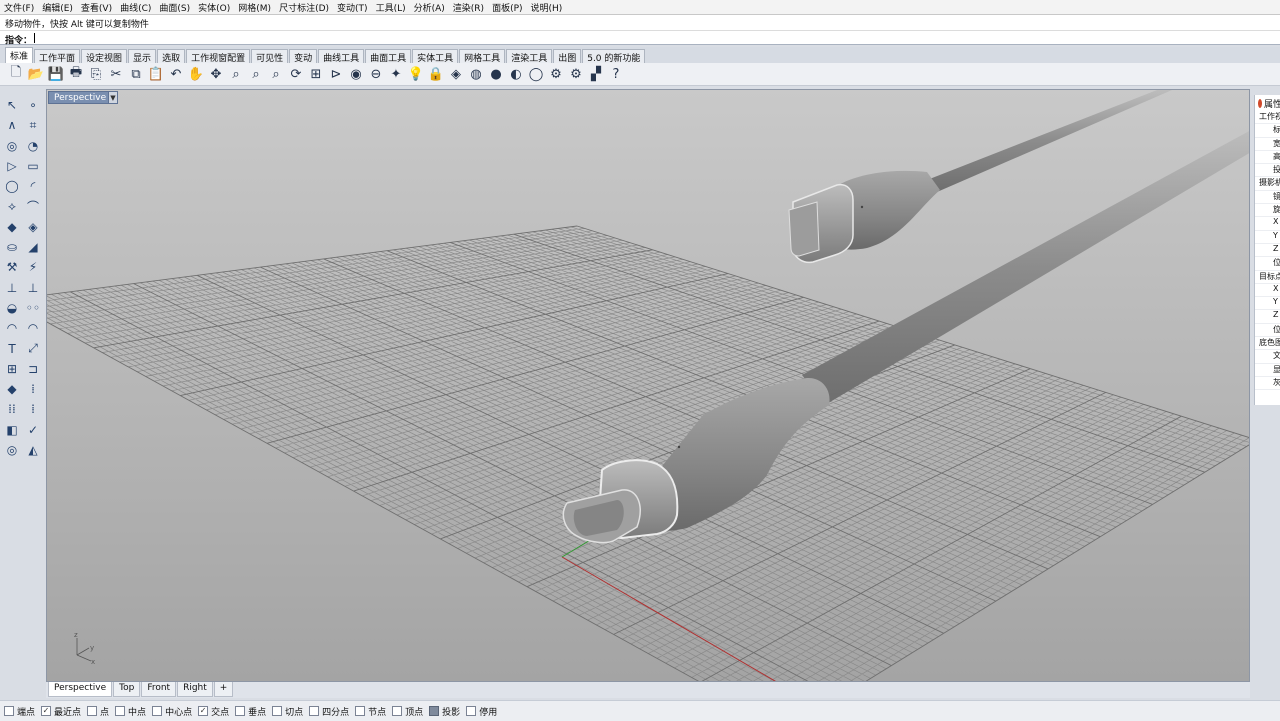  Describe the element at coordinates (12, 125) in the screenshot. I see `geometry-tool-icon: ∧` at that location.